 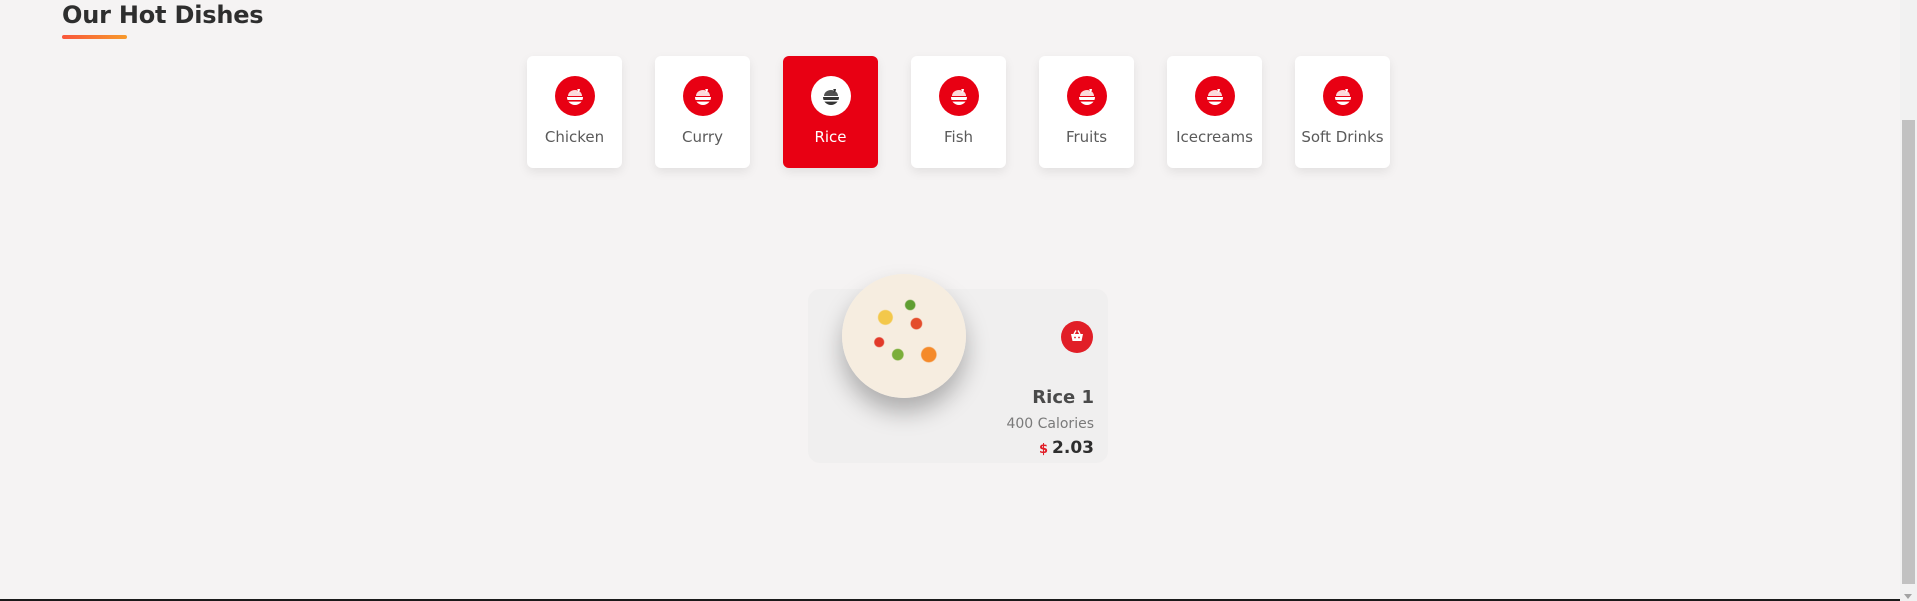 I want to click on category-chicken: Chicken, so click(x=574, y=112).